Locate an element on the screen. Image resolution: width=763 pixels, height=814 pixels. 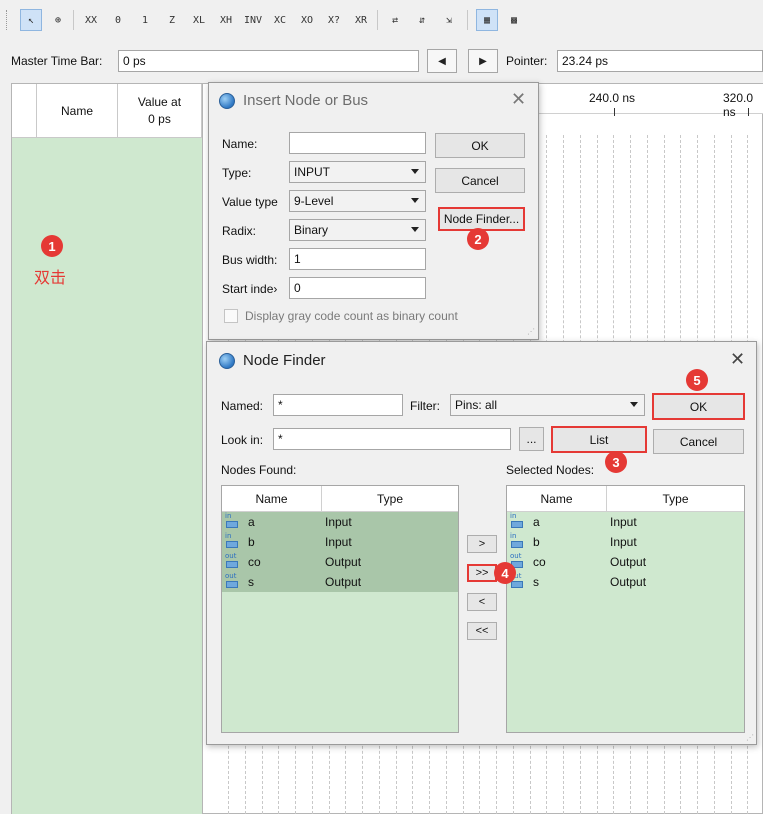
count-value-button: XC is located at coordinates (280, 20).